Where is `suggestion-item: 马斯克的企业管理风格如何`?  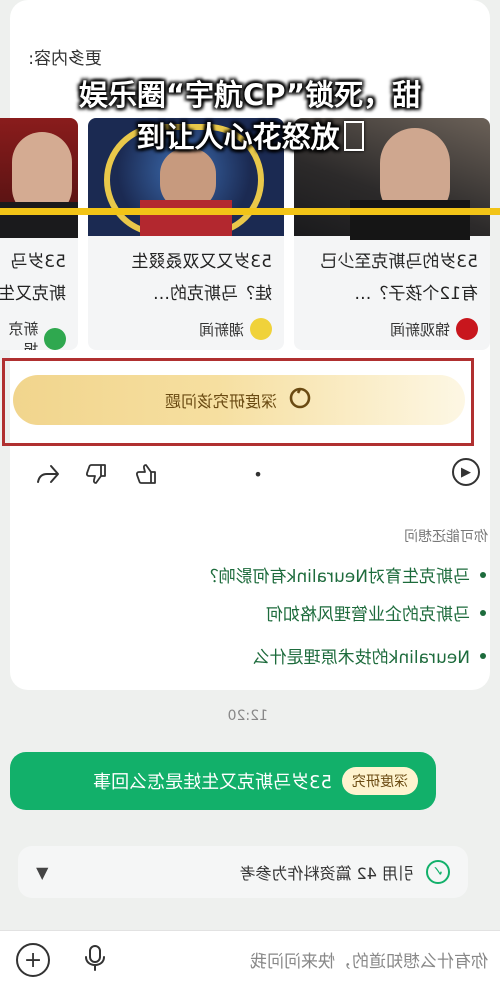 suggestion-item: 马斯克的企业管理风格如何 is located at coordinates (376, 612).